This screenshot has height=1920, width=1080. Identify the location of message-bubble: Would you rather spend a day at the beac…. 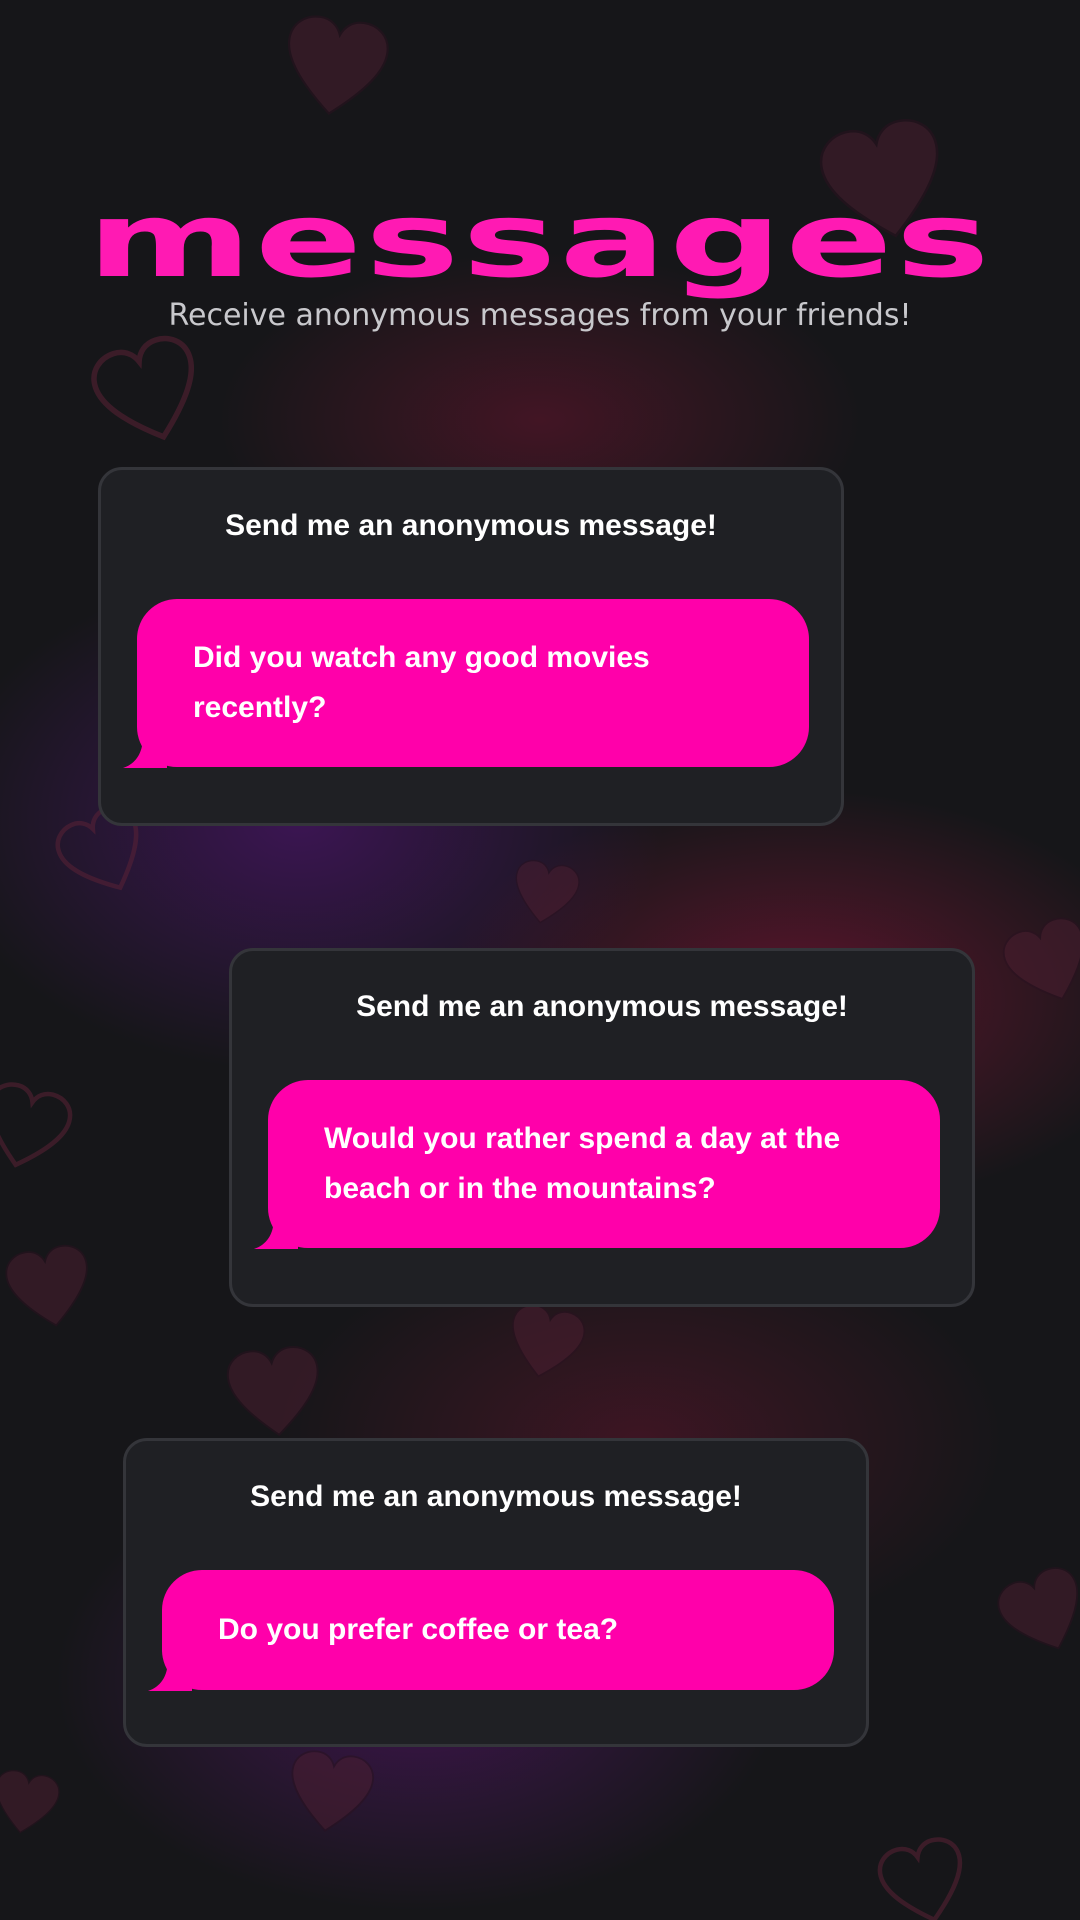
(597, 1164).